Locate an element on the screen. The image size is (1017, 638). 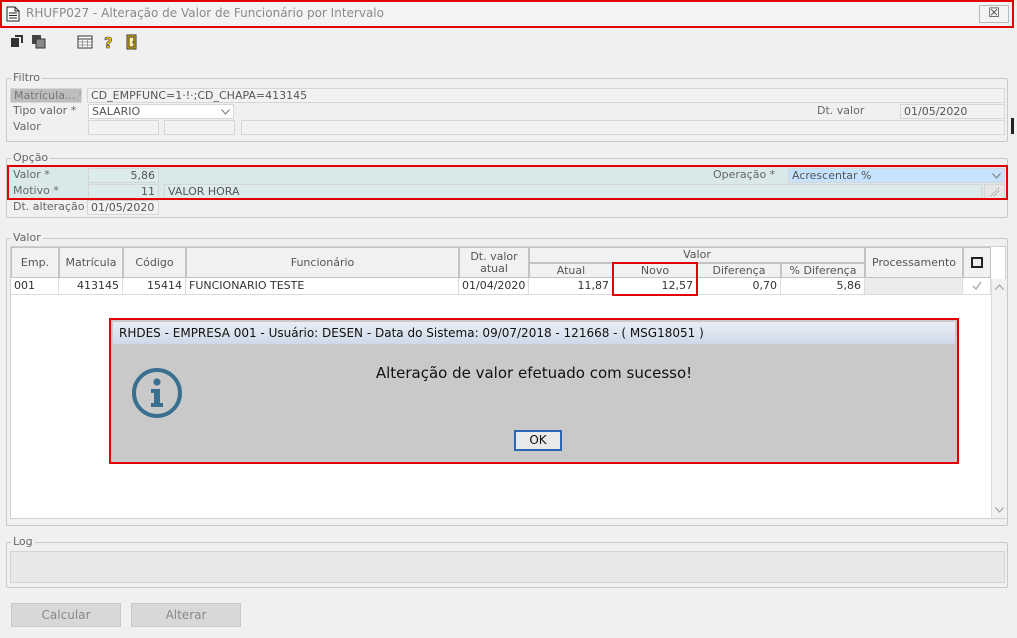
dt-valor-field: 01/05/2020 is located at coordinates (952, 111).